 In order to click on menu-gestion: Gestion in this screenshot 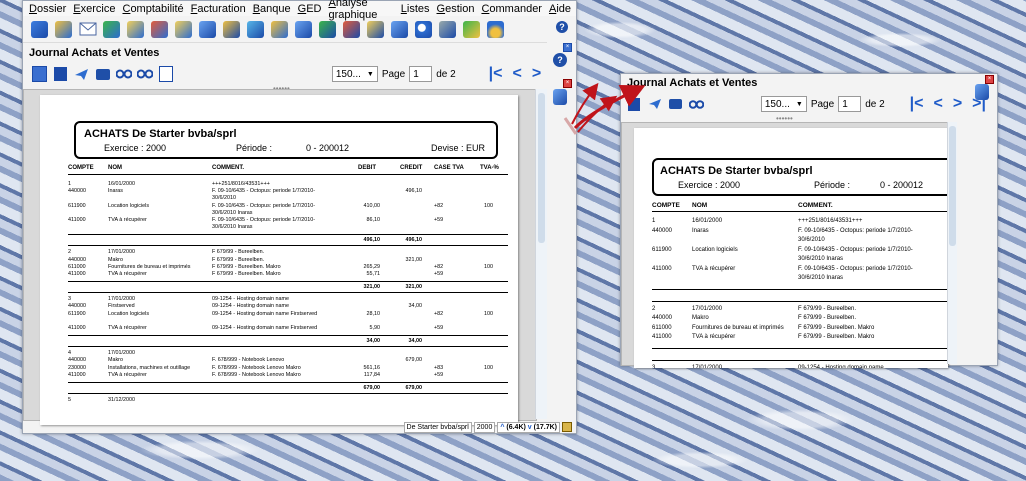, I will do `click(457, 9)`.